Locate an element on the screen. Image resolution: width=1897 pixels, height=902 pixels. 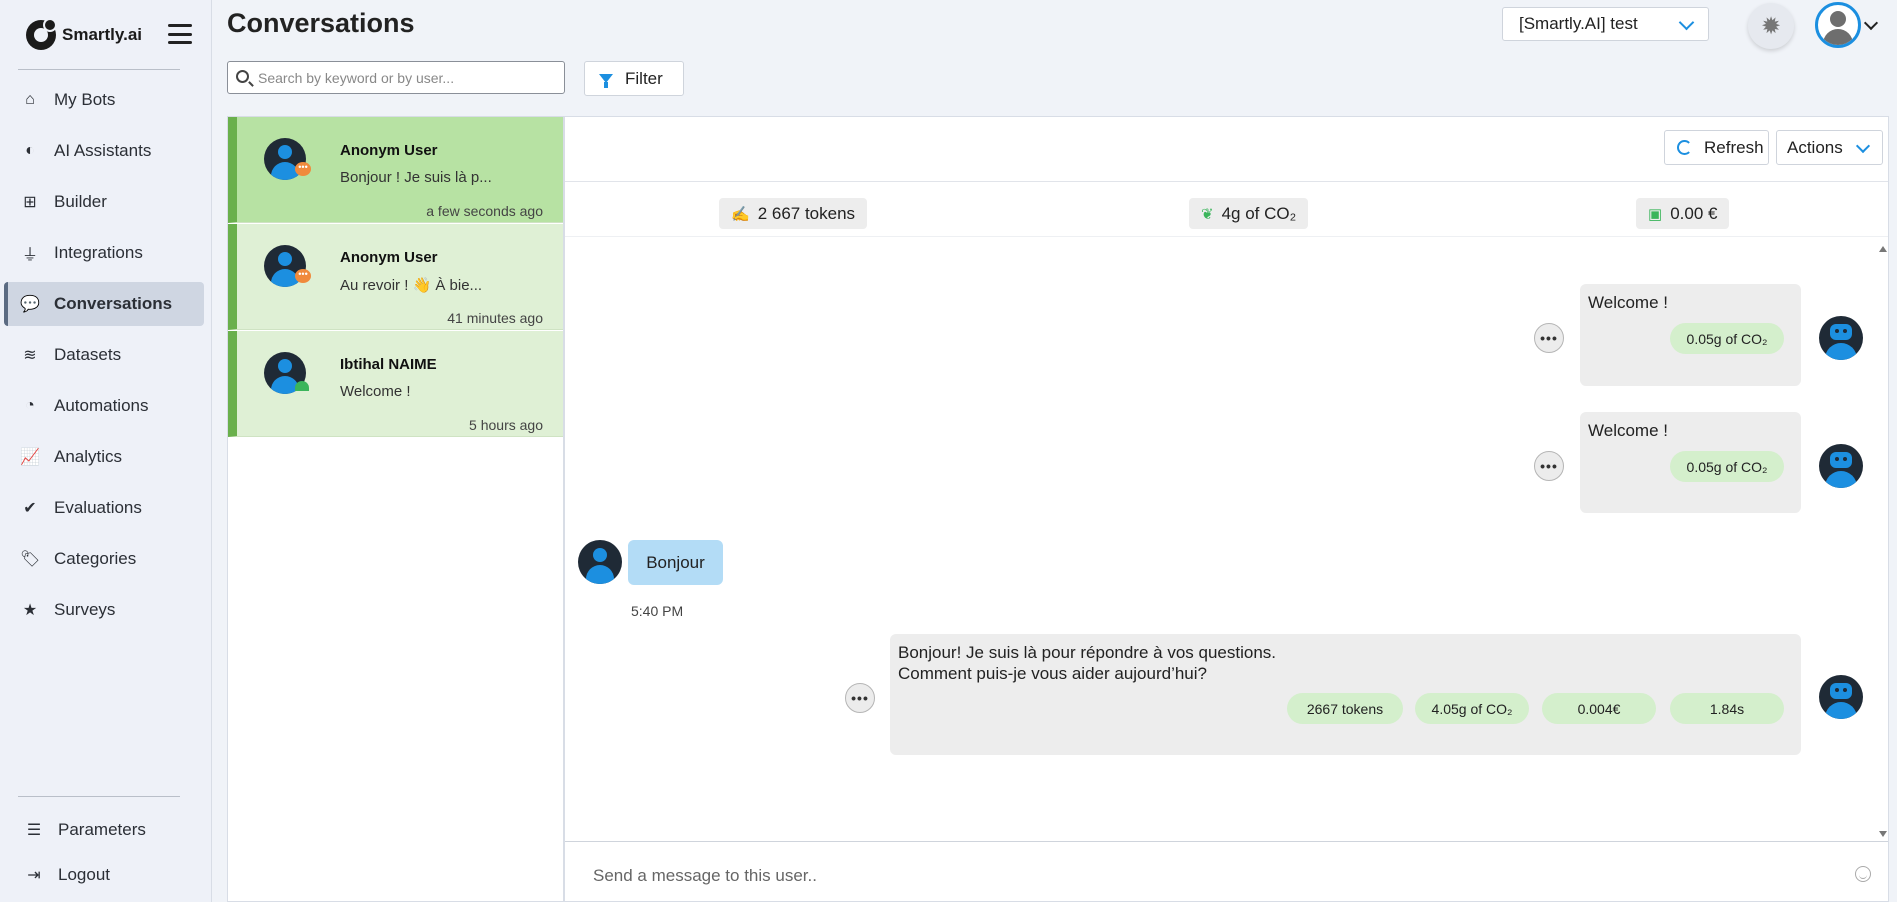
sidebar-item-evaluations: ✔ Evaluations is located at coordinates (104, 508).